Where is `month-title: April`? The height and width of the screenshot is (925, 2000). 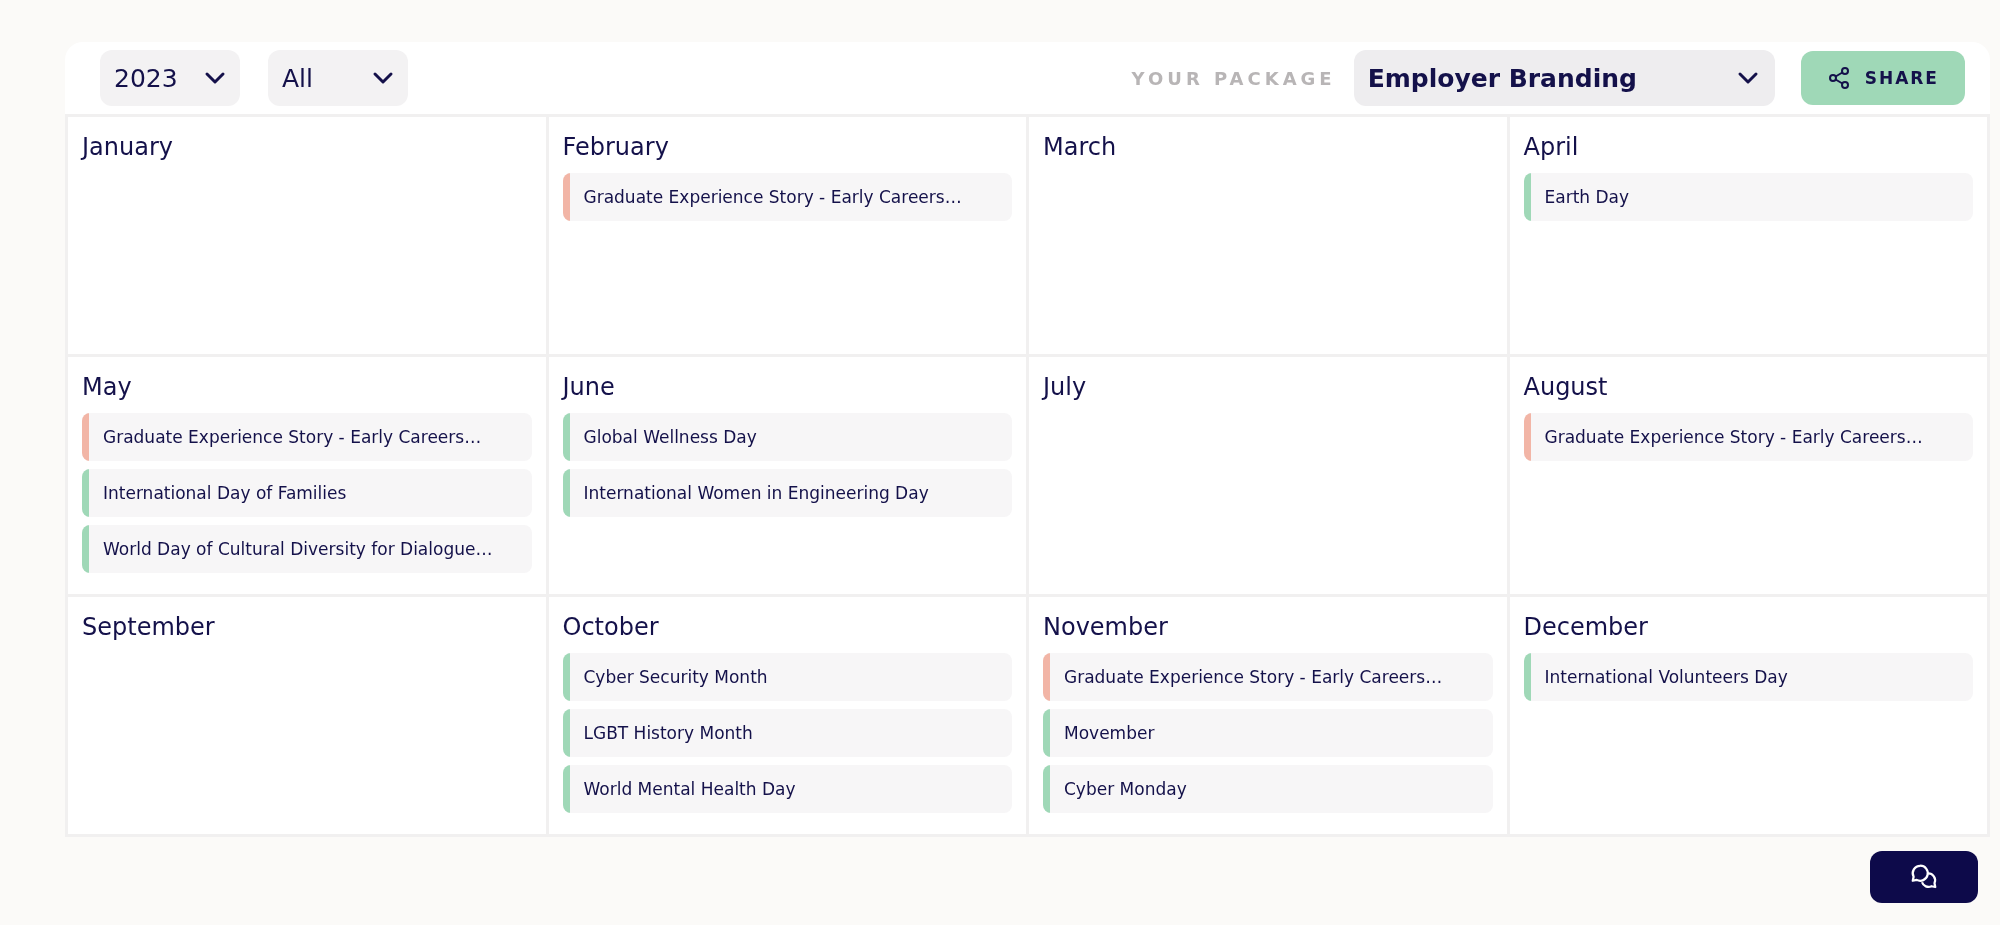 month-title: April is located at coordinates (1551, 147).